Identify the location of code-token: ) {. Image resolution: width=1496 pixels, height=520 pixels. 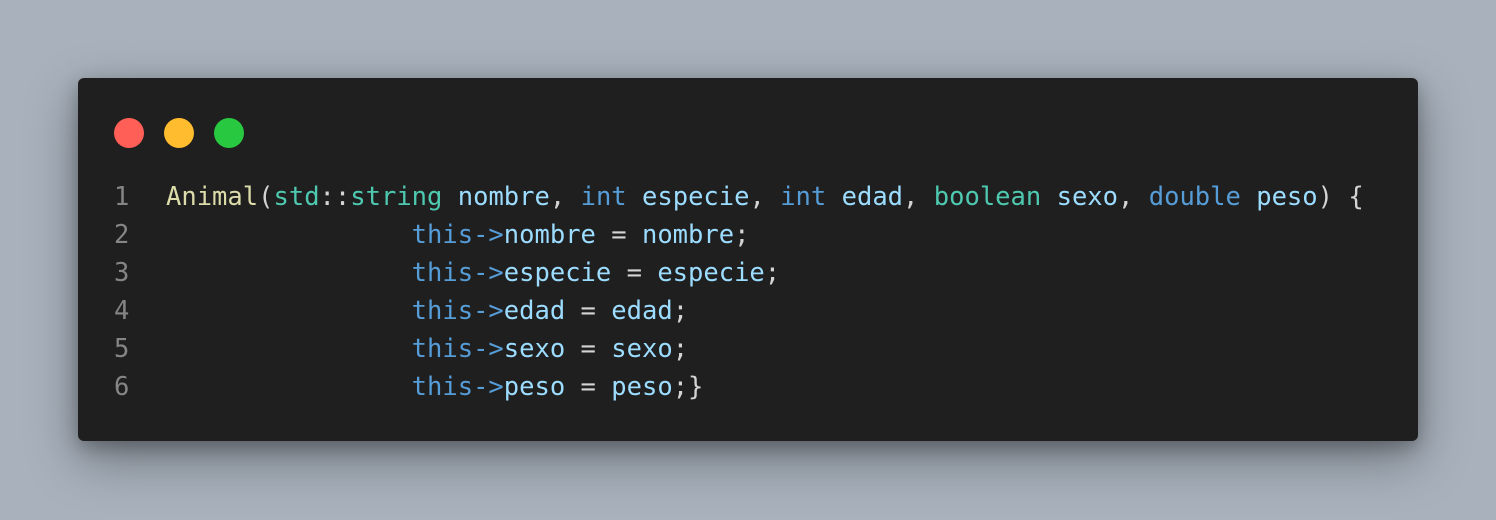
(1340, 197).